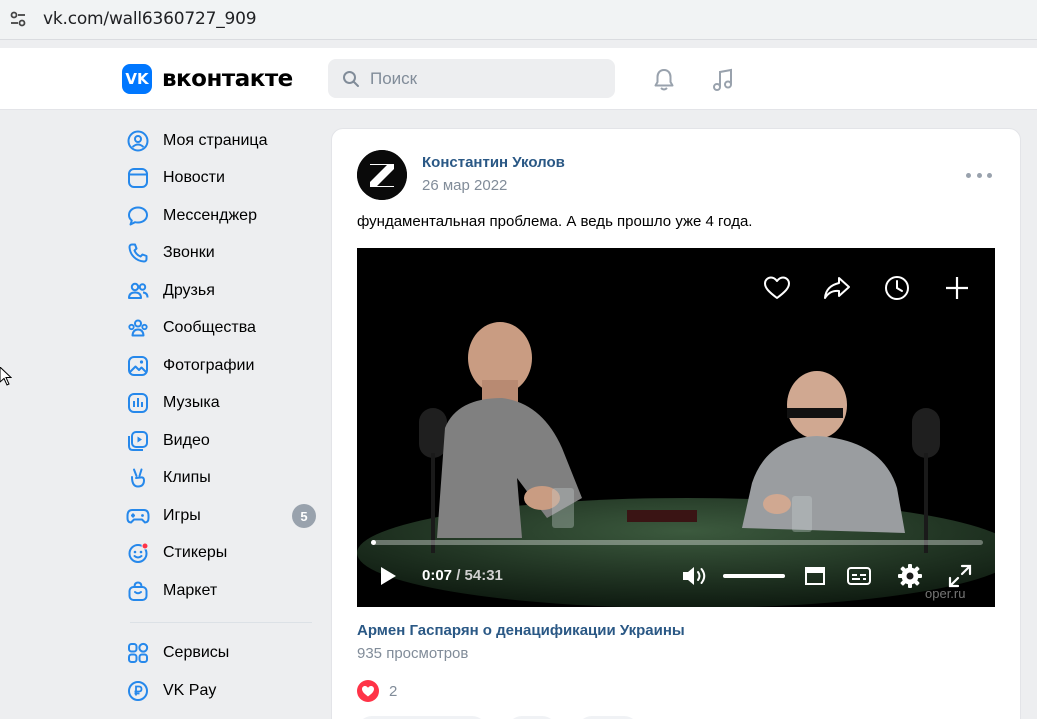 This screenshot has width=1037, height=719. I want to click on volume-slider, so click(754, 576).